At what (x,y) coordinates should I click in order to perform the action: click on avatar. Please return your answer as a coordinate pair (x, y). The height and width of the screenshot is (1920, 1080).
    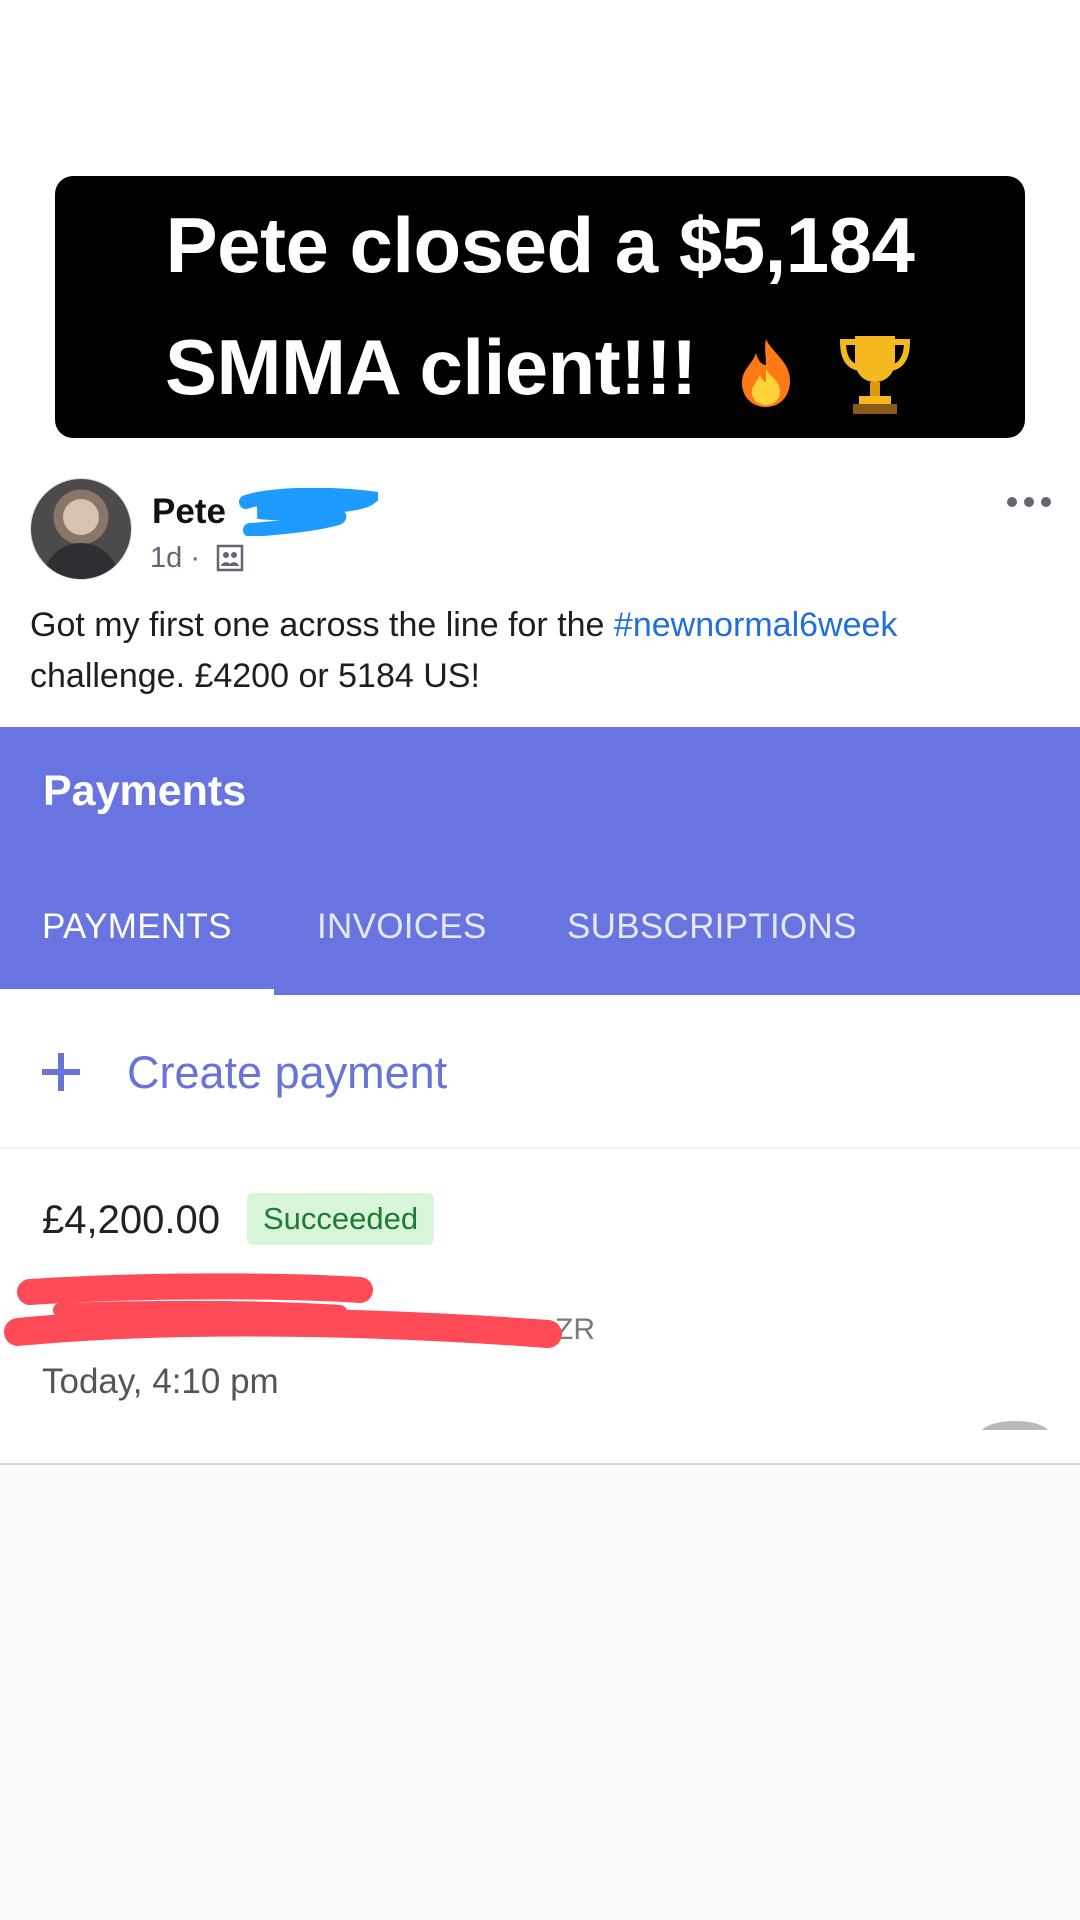
    Looking at the image, I should click on (81, 529).